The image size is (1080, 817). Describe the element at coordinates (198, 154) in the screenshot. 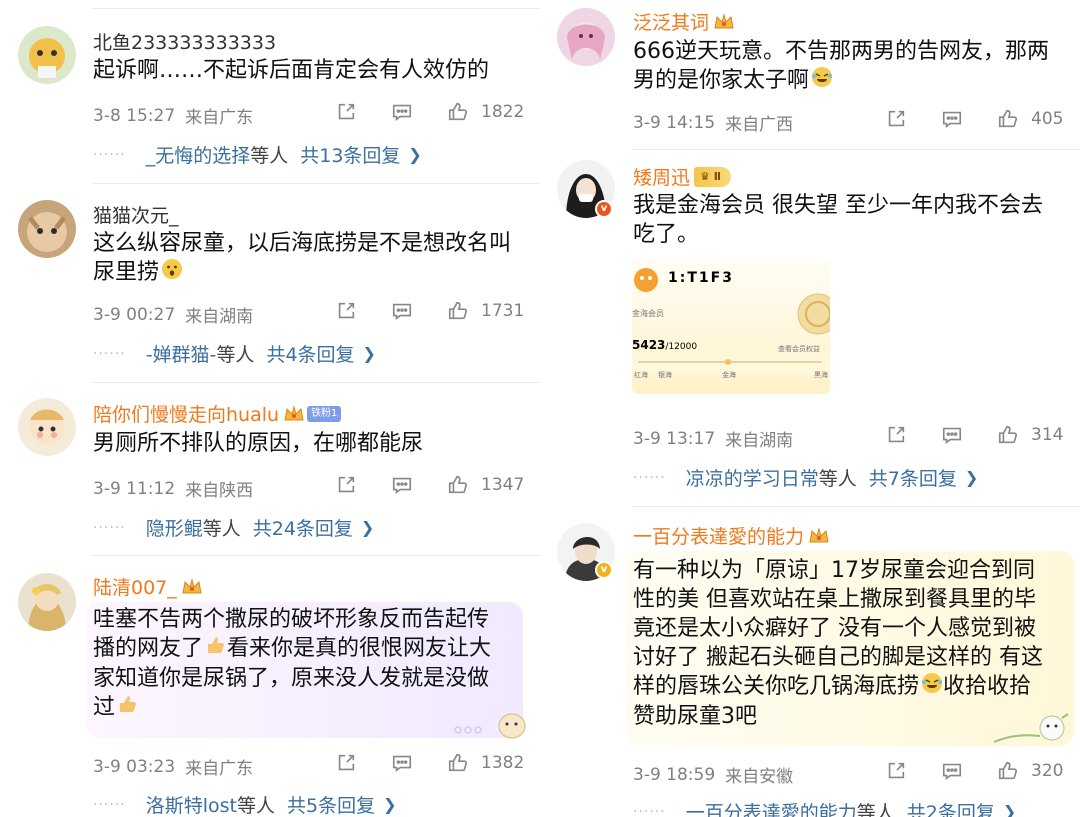

I see `reply-username: _无悔的选择` at that location.